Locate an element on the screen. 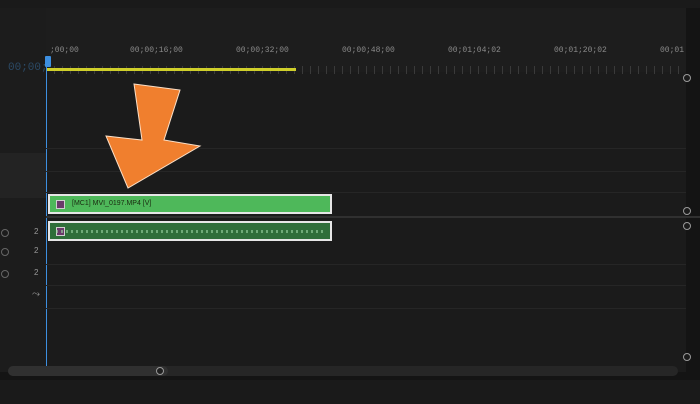  work-area-bar is located at coordinates (171, 69).